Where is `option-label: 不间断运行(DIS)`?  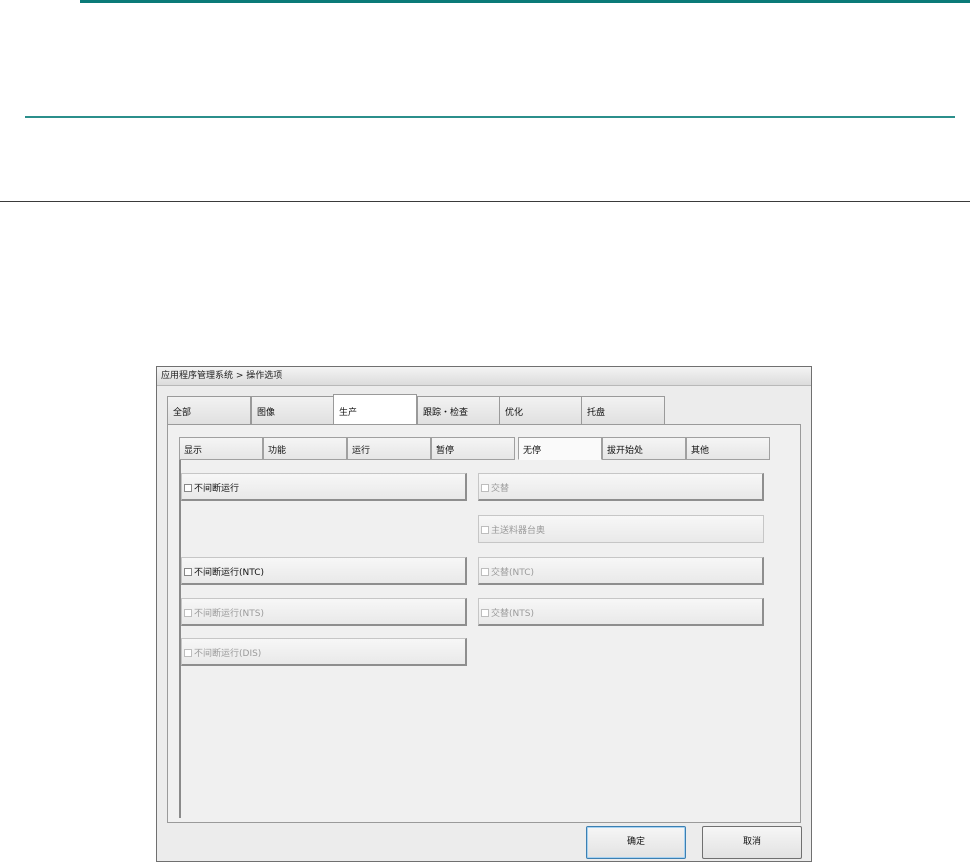
option-label: 不间断运行(DIS) is located at coordinates (228, 654).